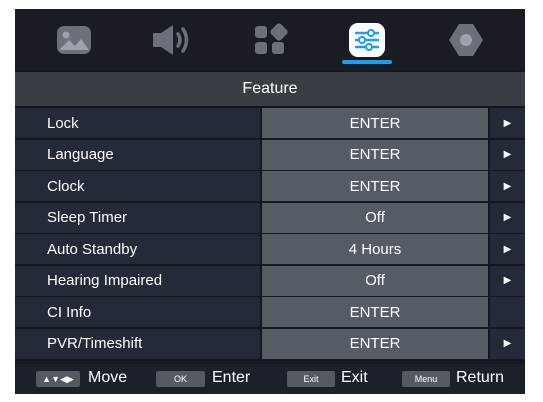 This screenshot has width=543, height=402. I want to click on row-label: Sleep Timer, so click(137, 217).